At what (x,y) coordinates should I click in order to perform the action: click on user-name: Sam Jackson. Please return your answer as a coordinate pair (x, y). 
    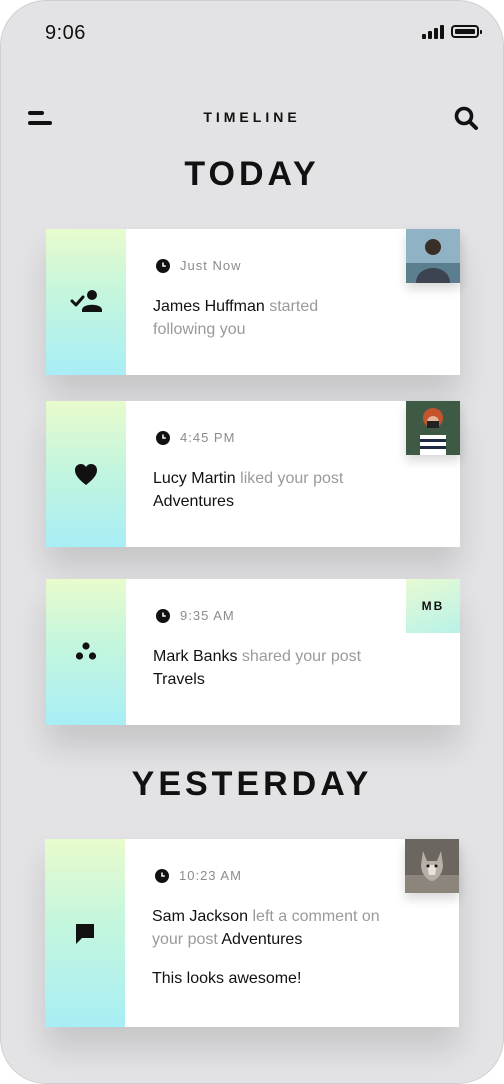
    Looking at the image, I should click on (200, 916).